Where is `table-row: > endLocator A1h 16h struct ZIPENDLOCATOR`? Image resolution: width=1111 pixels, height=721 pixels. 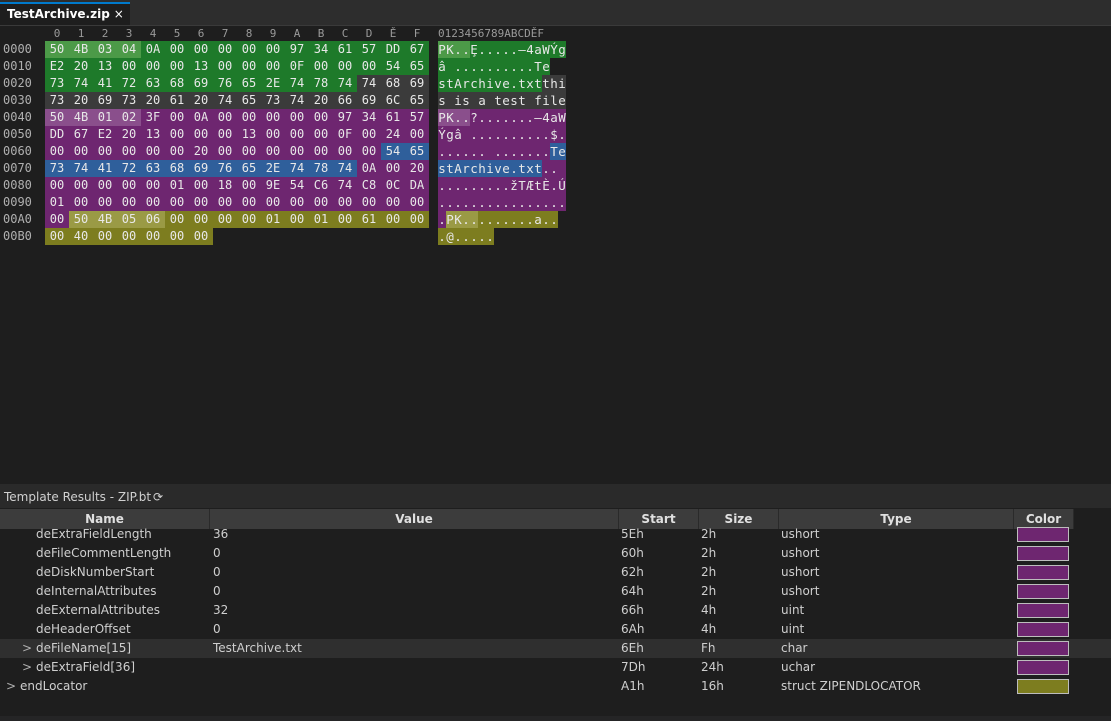 table-row: > endLocator A1h 16h struct ZIPENDLOCATOR is located at coordinates (555, 686).